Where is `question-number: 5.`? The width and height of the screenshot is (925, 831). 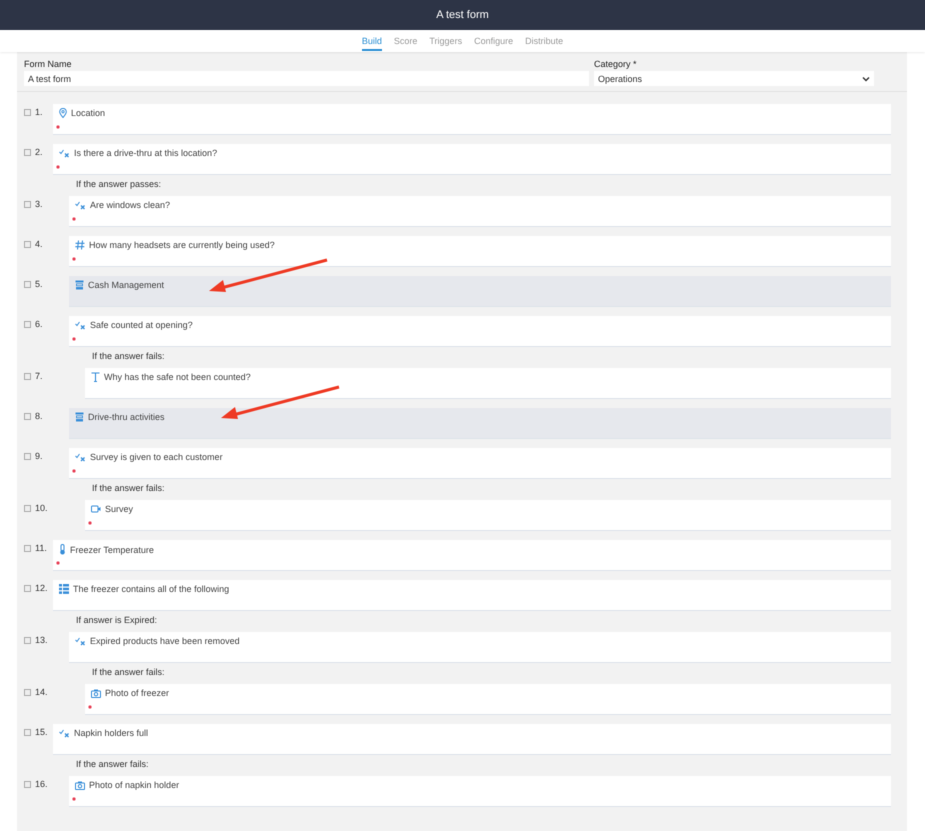 question-number: 5. is located at coordinates (39, 284).